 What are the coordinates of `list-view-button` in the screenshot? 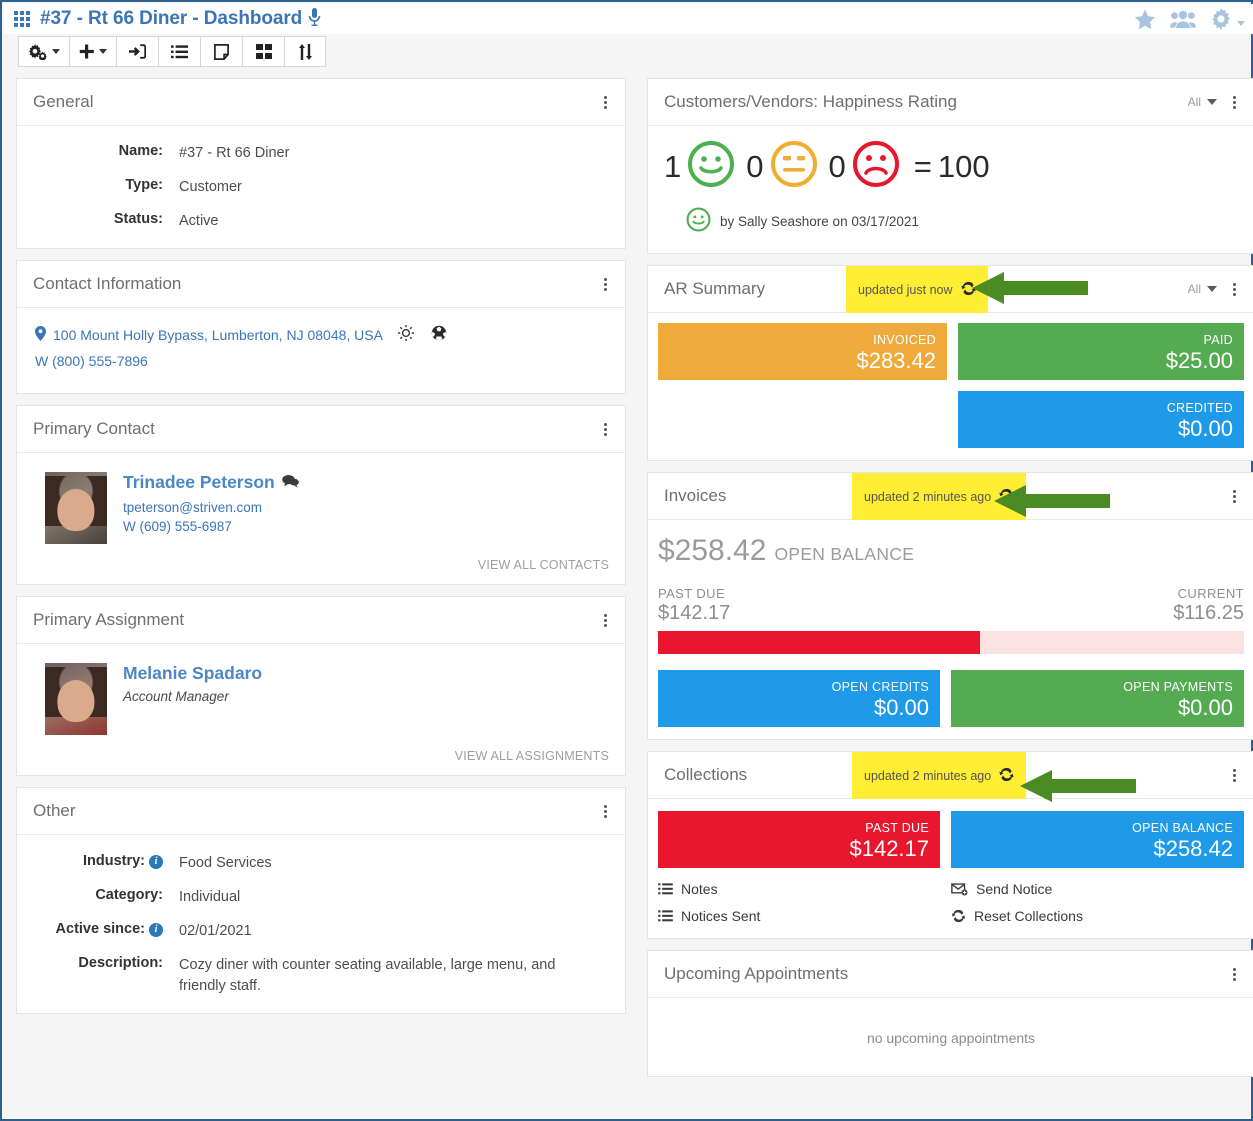 It's located at (179, 51).